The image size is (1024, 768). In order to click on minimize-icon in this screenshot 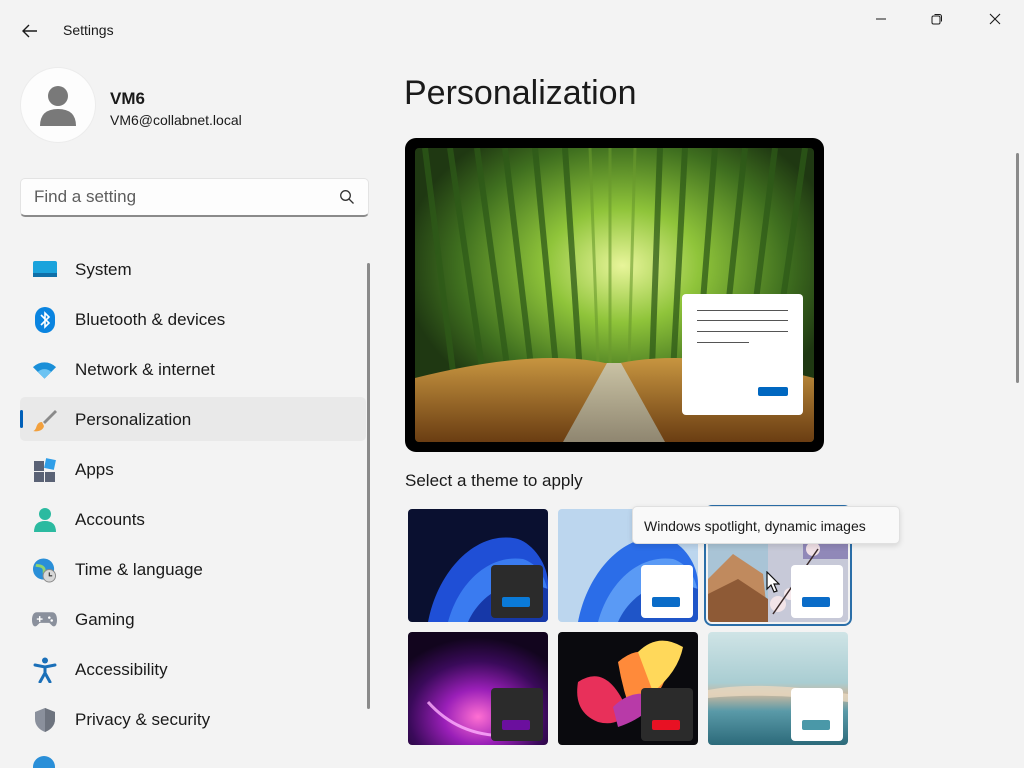, I will do `click(881, 19)`.